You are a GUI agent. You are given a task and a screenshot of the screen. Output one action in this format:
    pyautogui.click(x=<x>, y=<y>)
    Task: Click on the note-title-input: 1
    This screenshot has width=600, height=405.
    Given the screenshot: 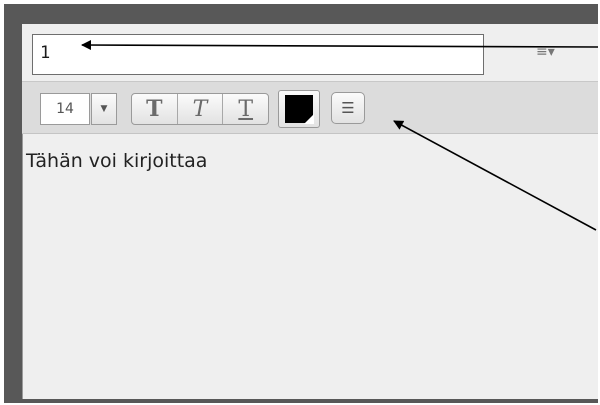 What is the action you would take?
    pyautogui.click(x=258, y=54)
    